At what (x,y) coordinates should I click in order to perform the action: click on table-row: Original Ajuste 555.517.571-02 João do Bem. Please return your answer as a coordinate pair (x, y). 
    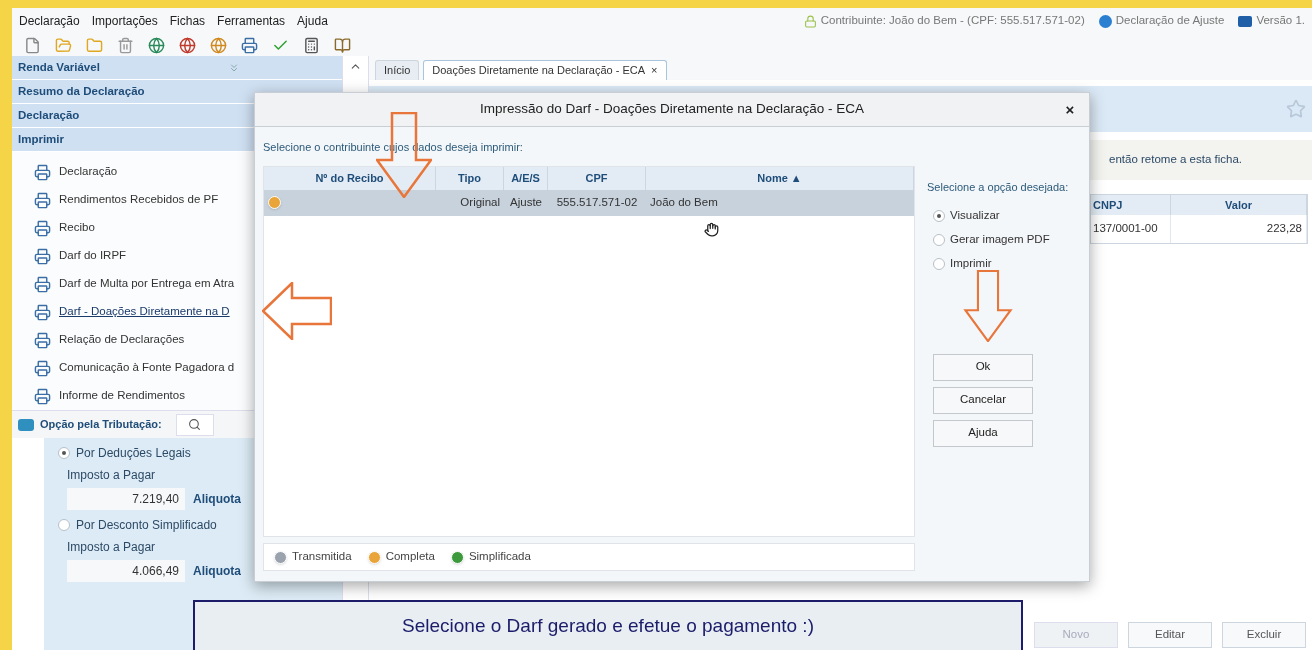
    Looking at the image, I should click on (589, 202).